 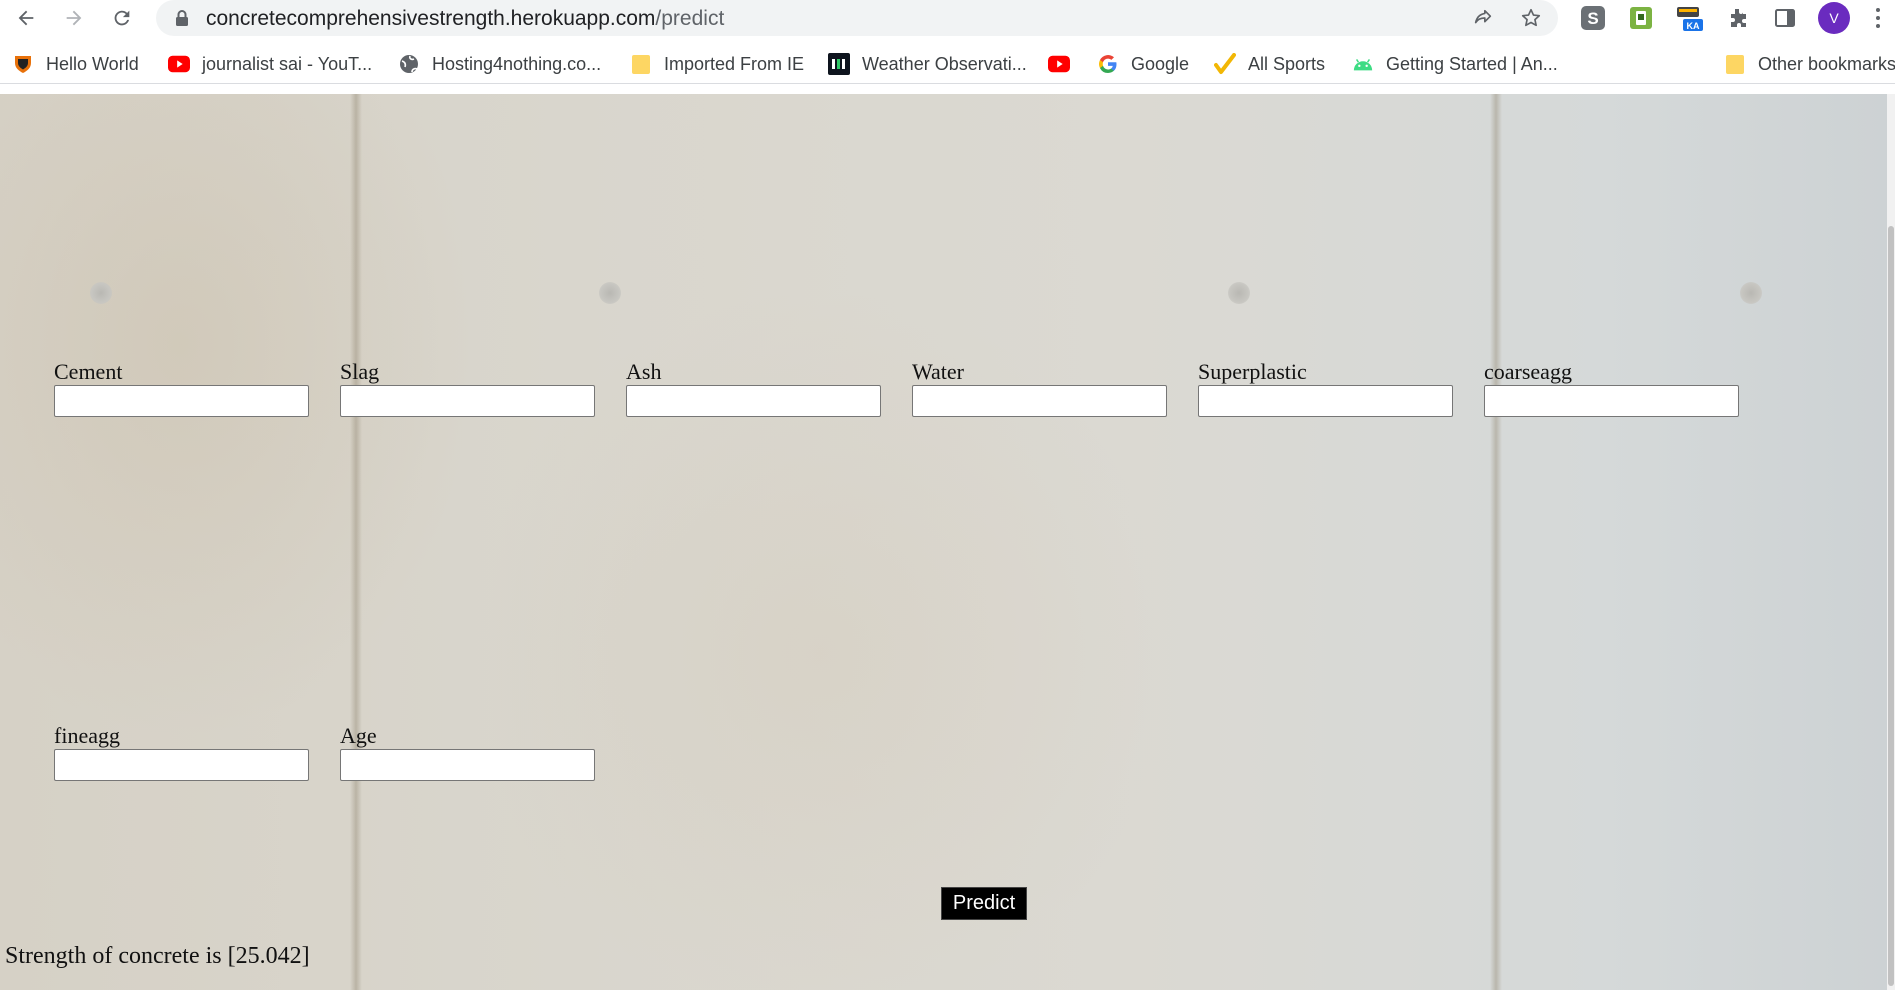 What do you see at coordinates (1878, 18) in the screenshot?
I see `more-menu-icon` at bounding box center [1878, 18].